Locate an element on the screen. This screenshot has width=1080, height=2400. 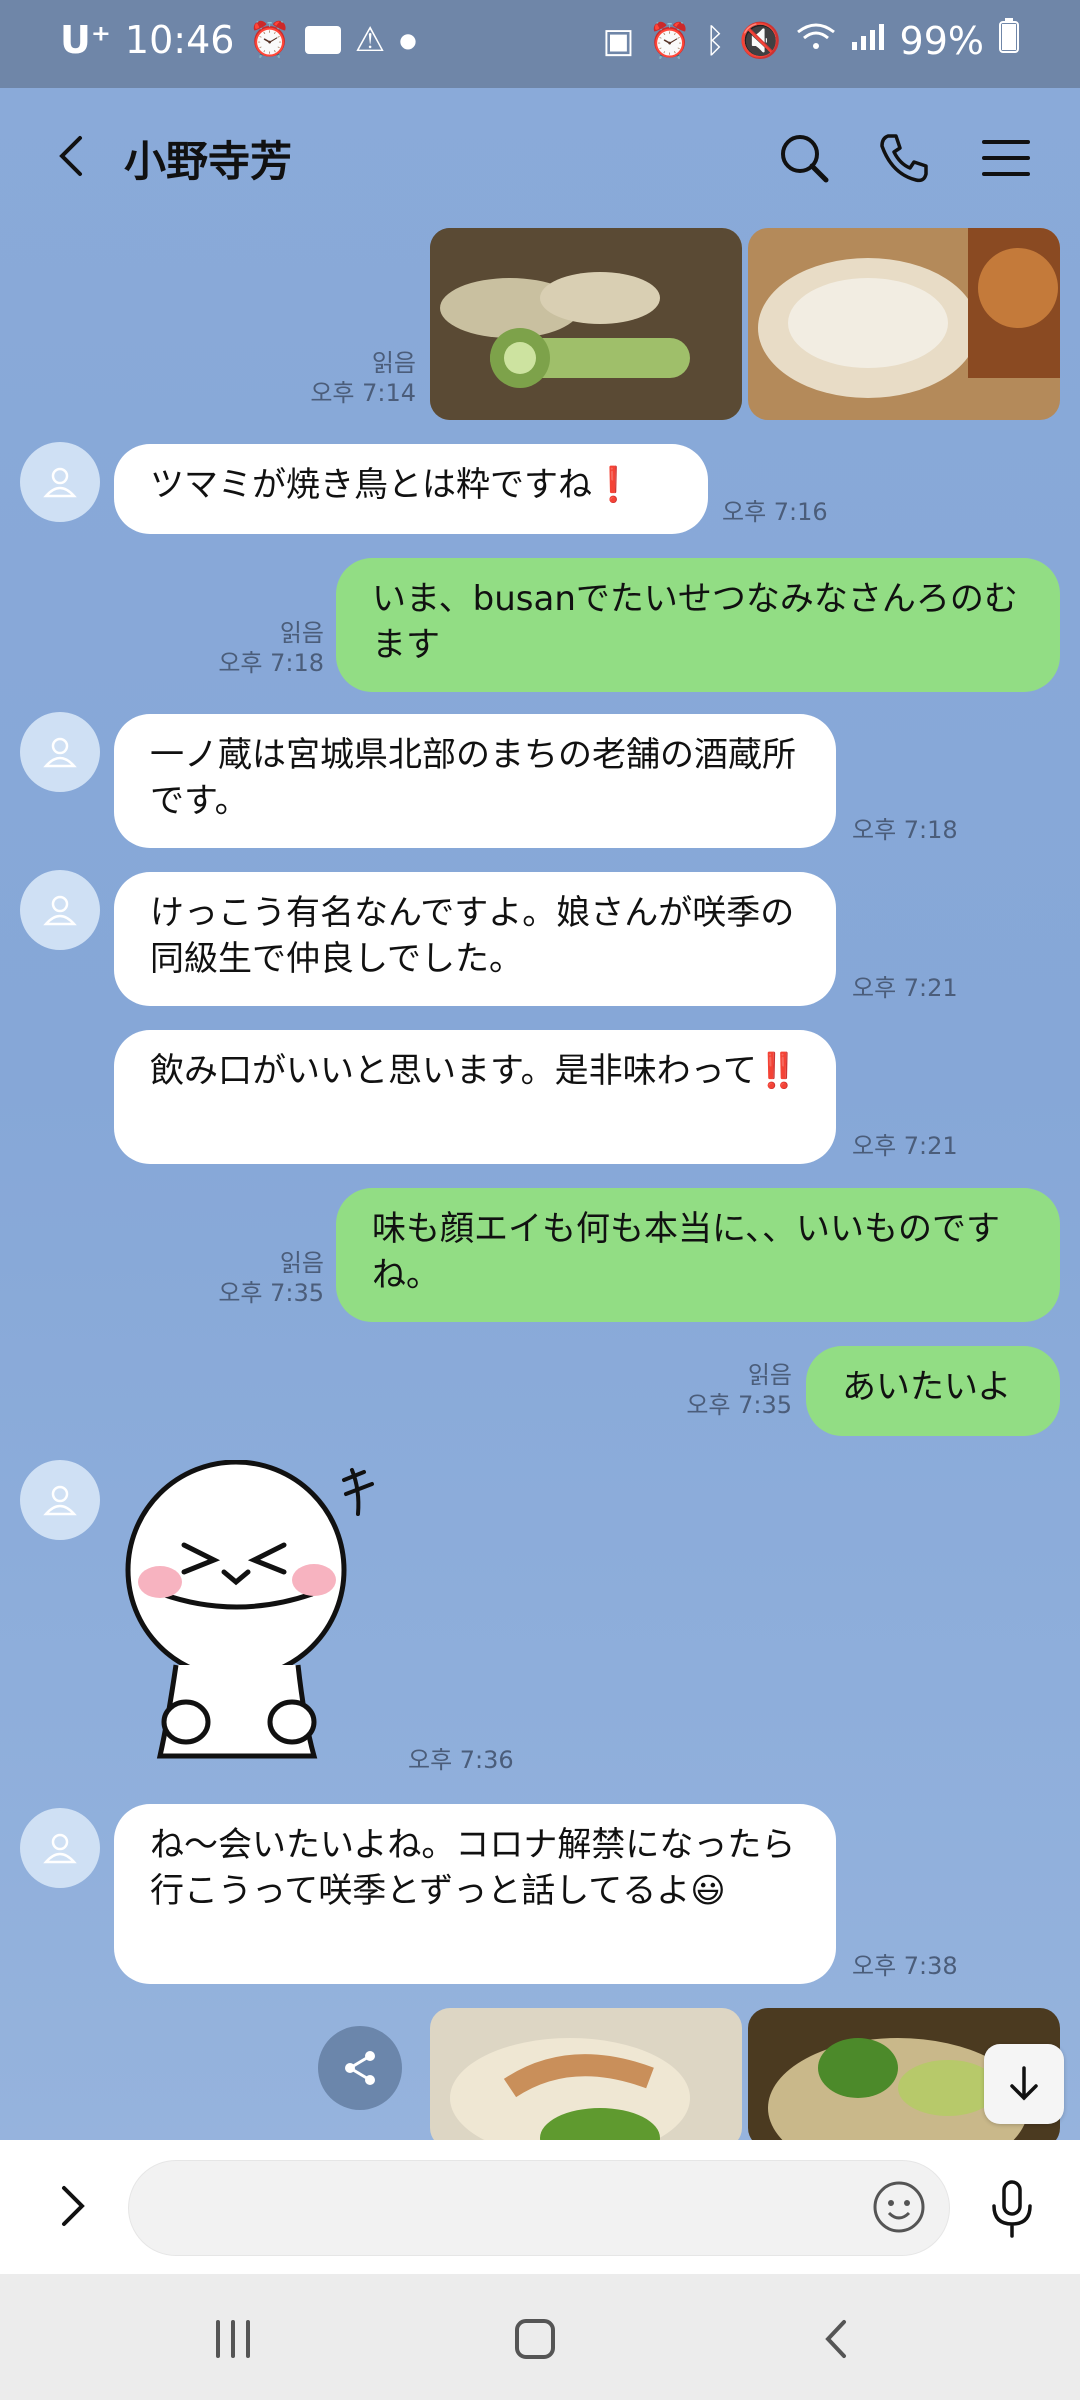
message-text: いま、busanでたいせつなみなさんろのむます is located at coordinates (695, 622).